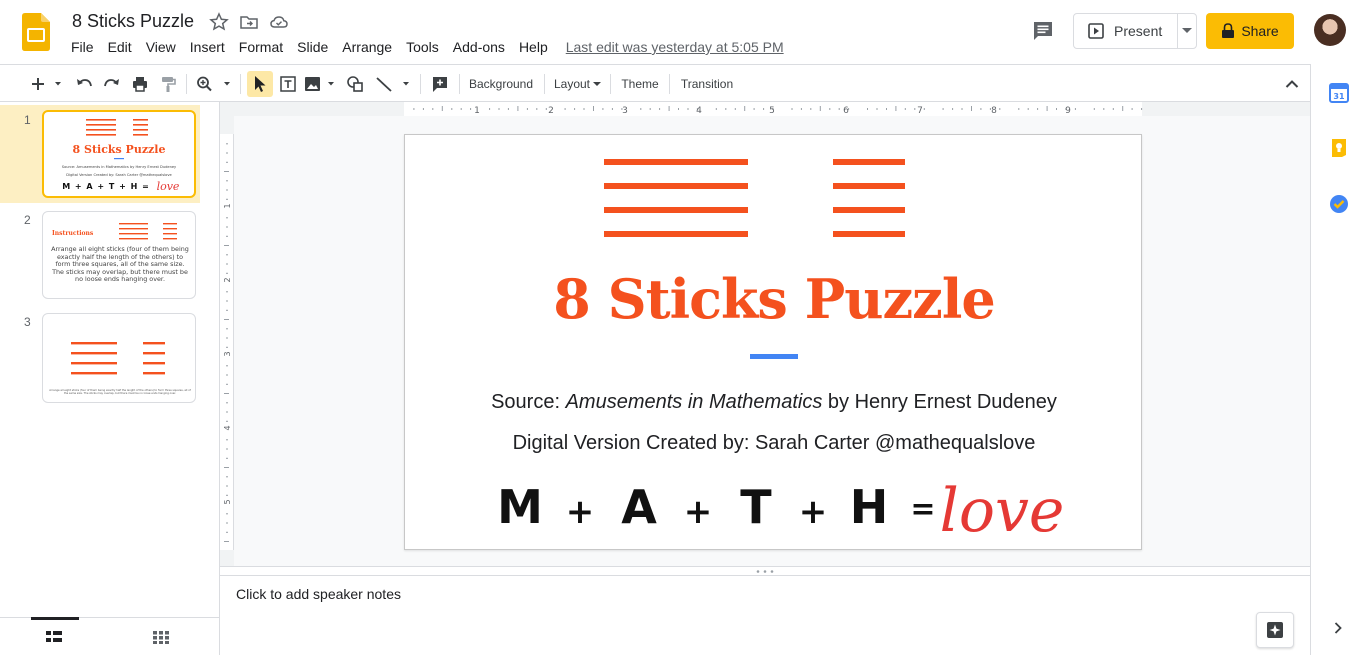  I want to click on print-button, so click(140, 84).